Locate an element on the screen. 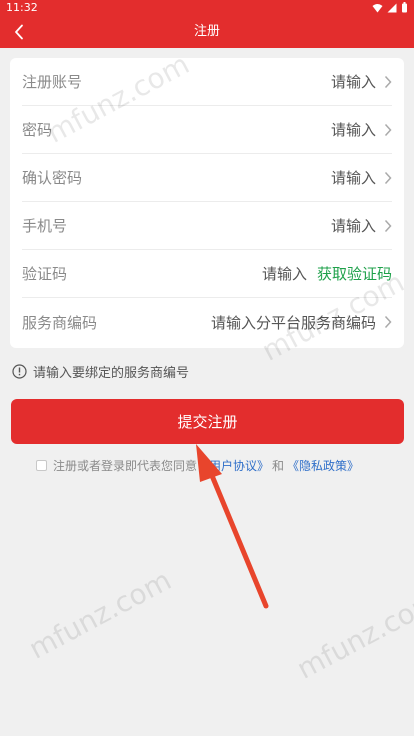 This screenshot has height=736, width=414. form-row-label: 服务商编码 is located at coordinates (60, 322).